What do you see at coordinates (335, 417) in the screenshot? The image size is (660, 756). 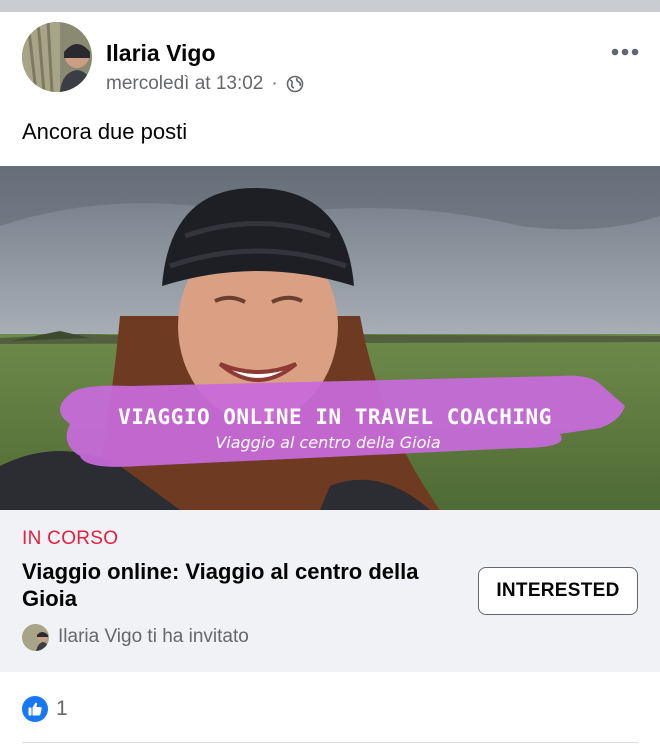 I see `banner-title: VIAGGIO ONLINE IN TRAVEL COACHING` at bounding box center [335, 417].